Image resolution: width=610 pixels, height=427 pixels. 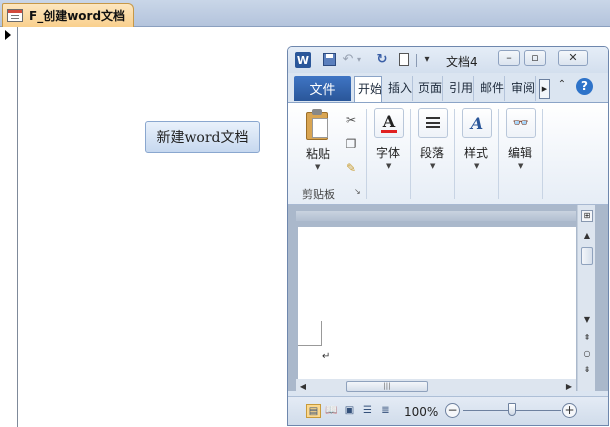 What do you see at coordinates (509, 58) in the screenshot?
I see `minimize-button: –` at bounding box center [509, 58].